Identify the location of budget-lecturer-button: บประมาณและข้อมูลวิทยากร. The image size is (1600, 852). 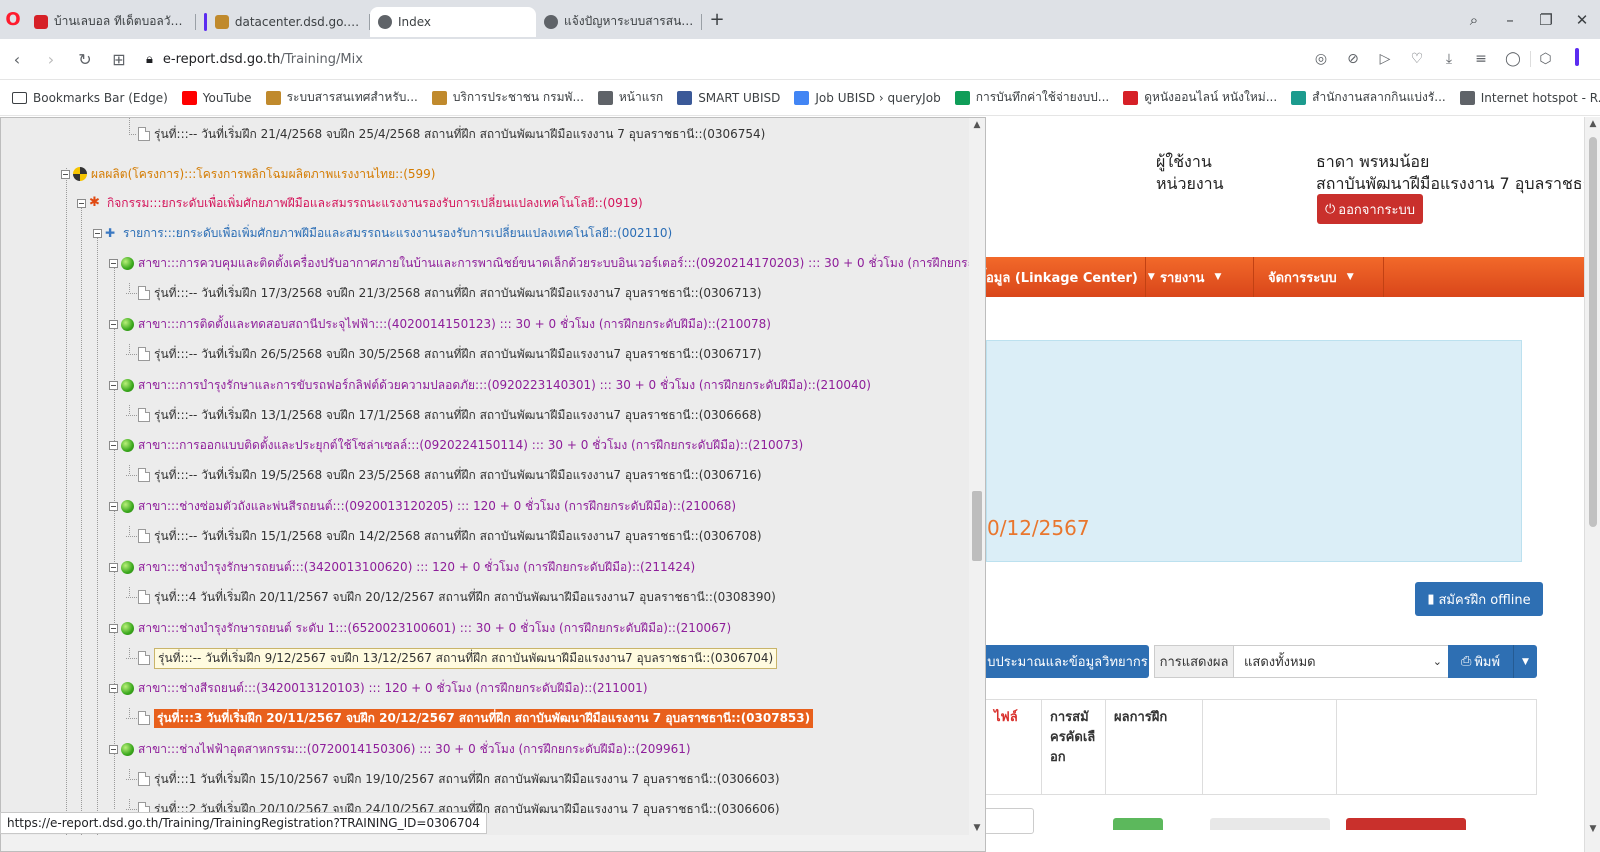
(1067, 661).